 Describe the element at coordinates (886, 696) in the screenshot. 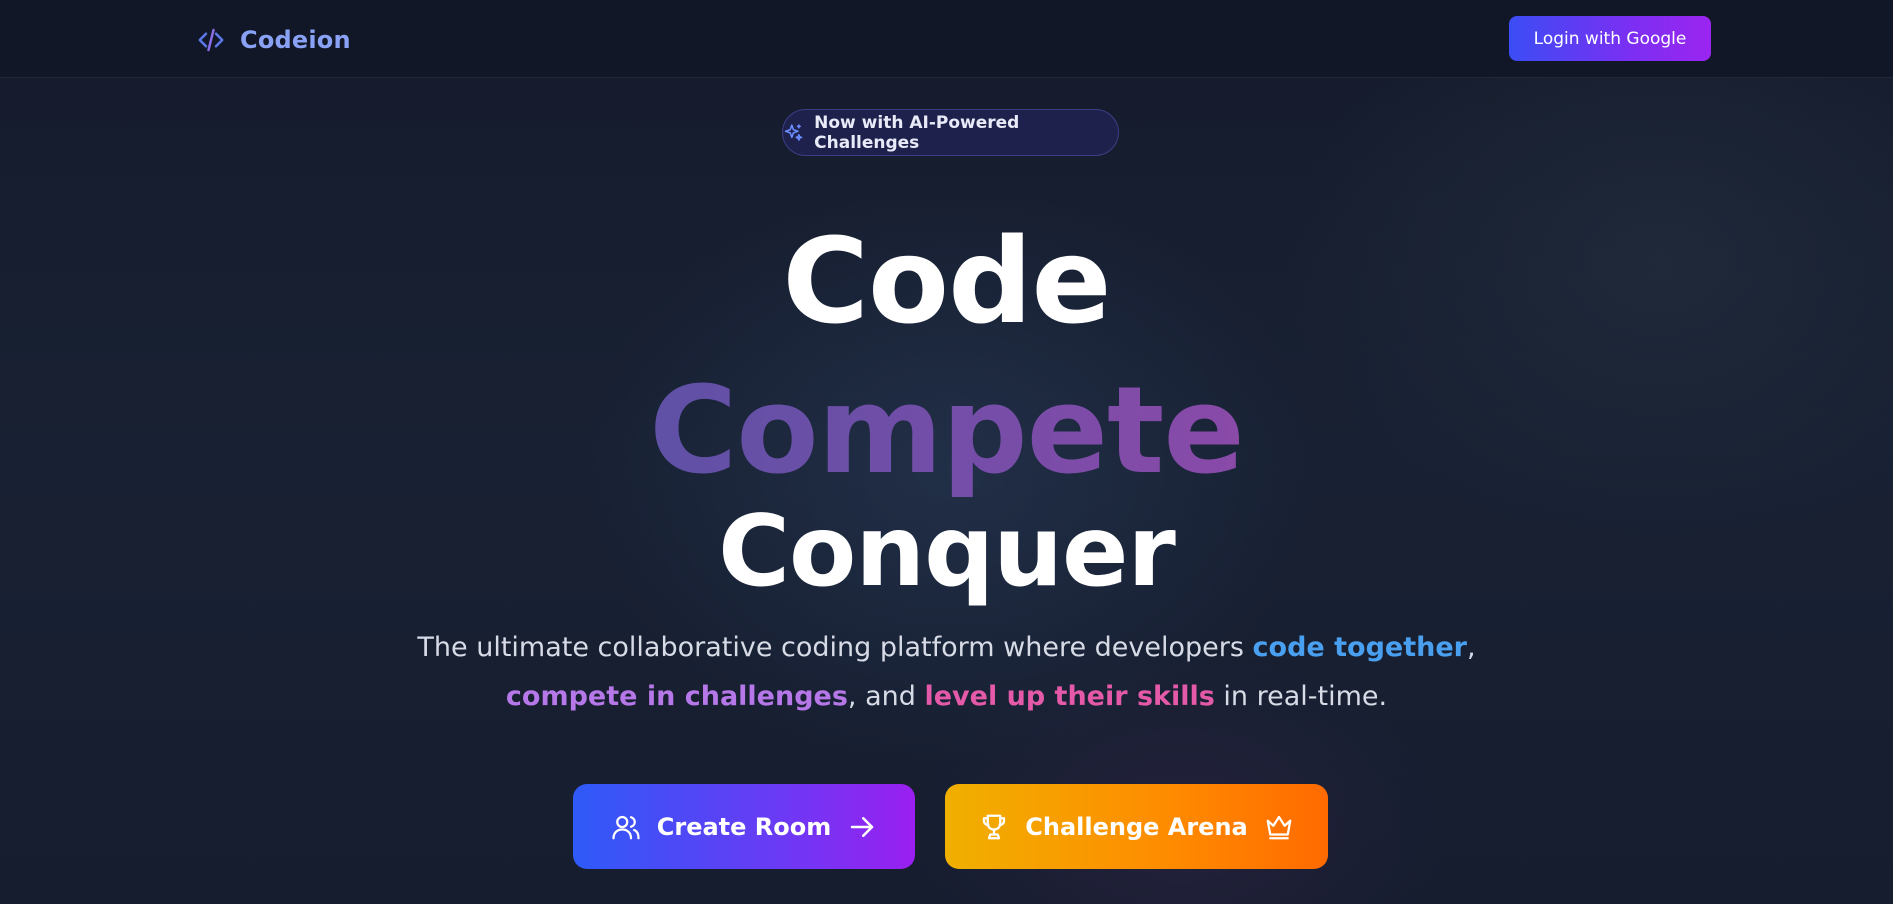

I see `tagline-text: , and` at that location.